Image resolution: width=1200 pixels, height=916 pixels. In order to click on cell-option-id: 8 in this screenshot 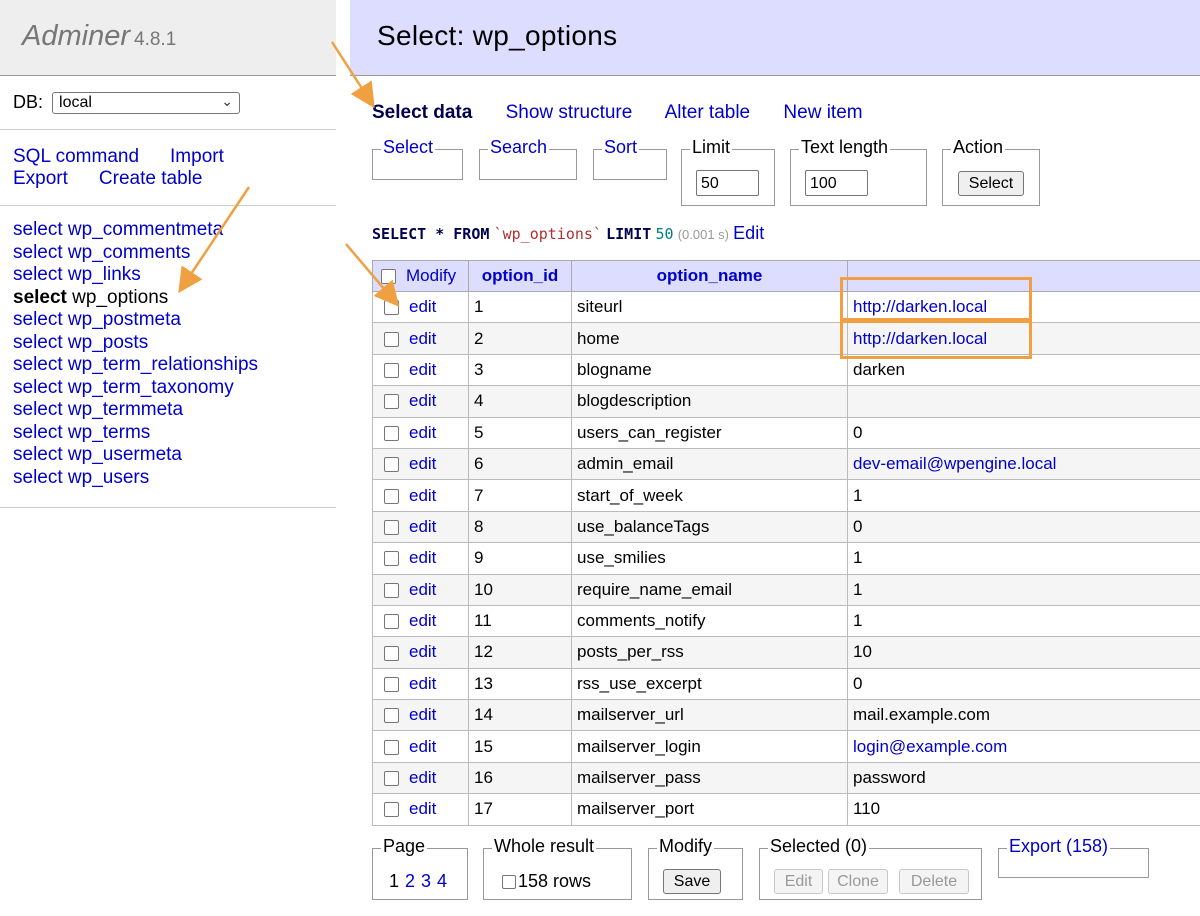, I will do `click(520, 527)`.